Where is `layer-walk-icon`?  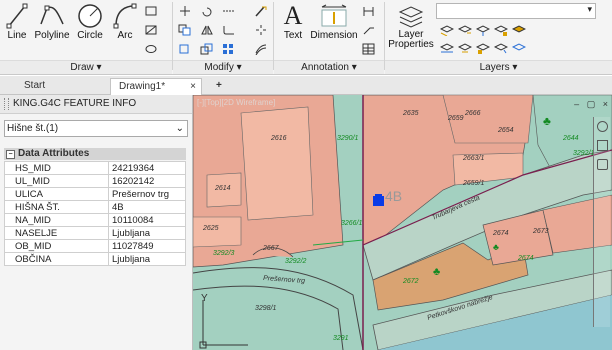 layer-walk-icon is located at coordinates (519, 48).